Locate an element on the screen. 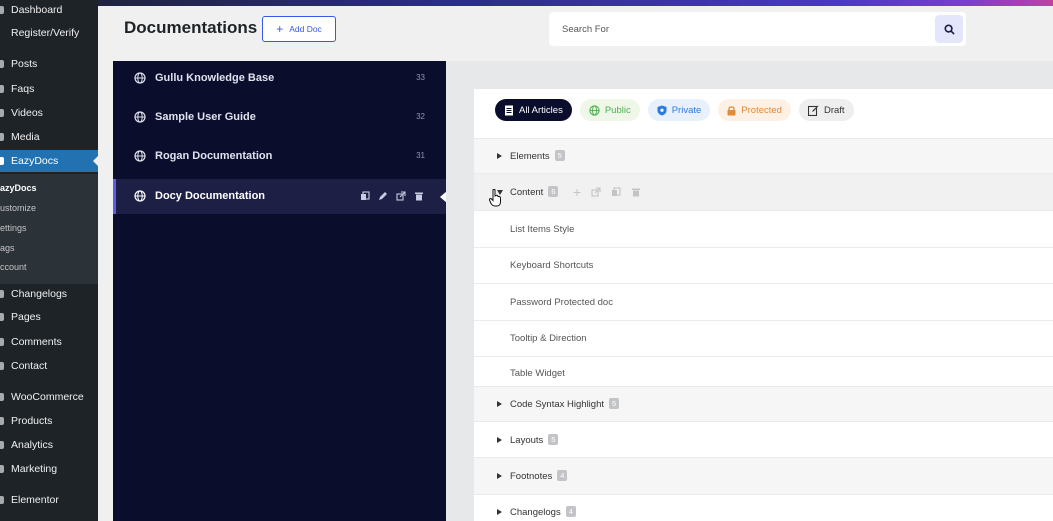 This screenshot has height=521, width=1053. doc-name: Gullu Knowledge Base is located at coordinates (215, 78).